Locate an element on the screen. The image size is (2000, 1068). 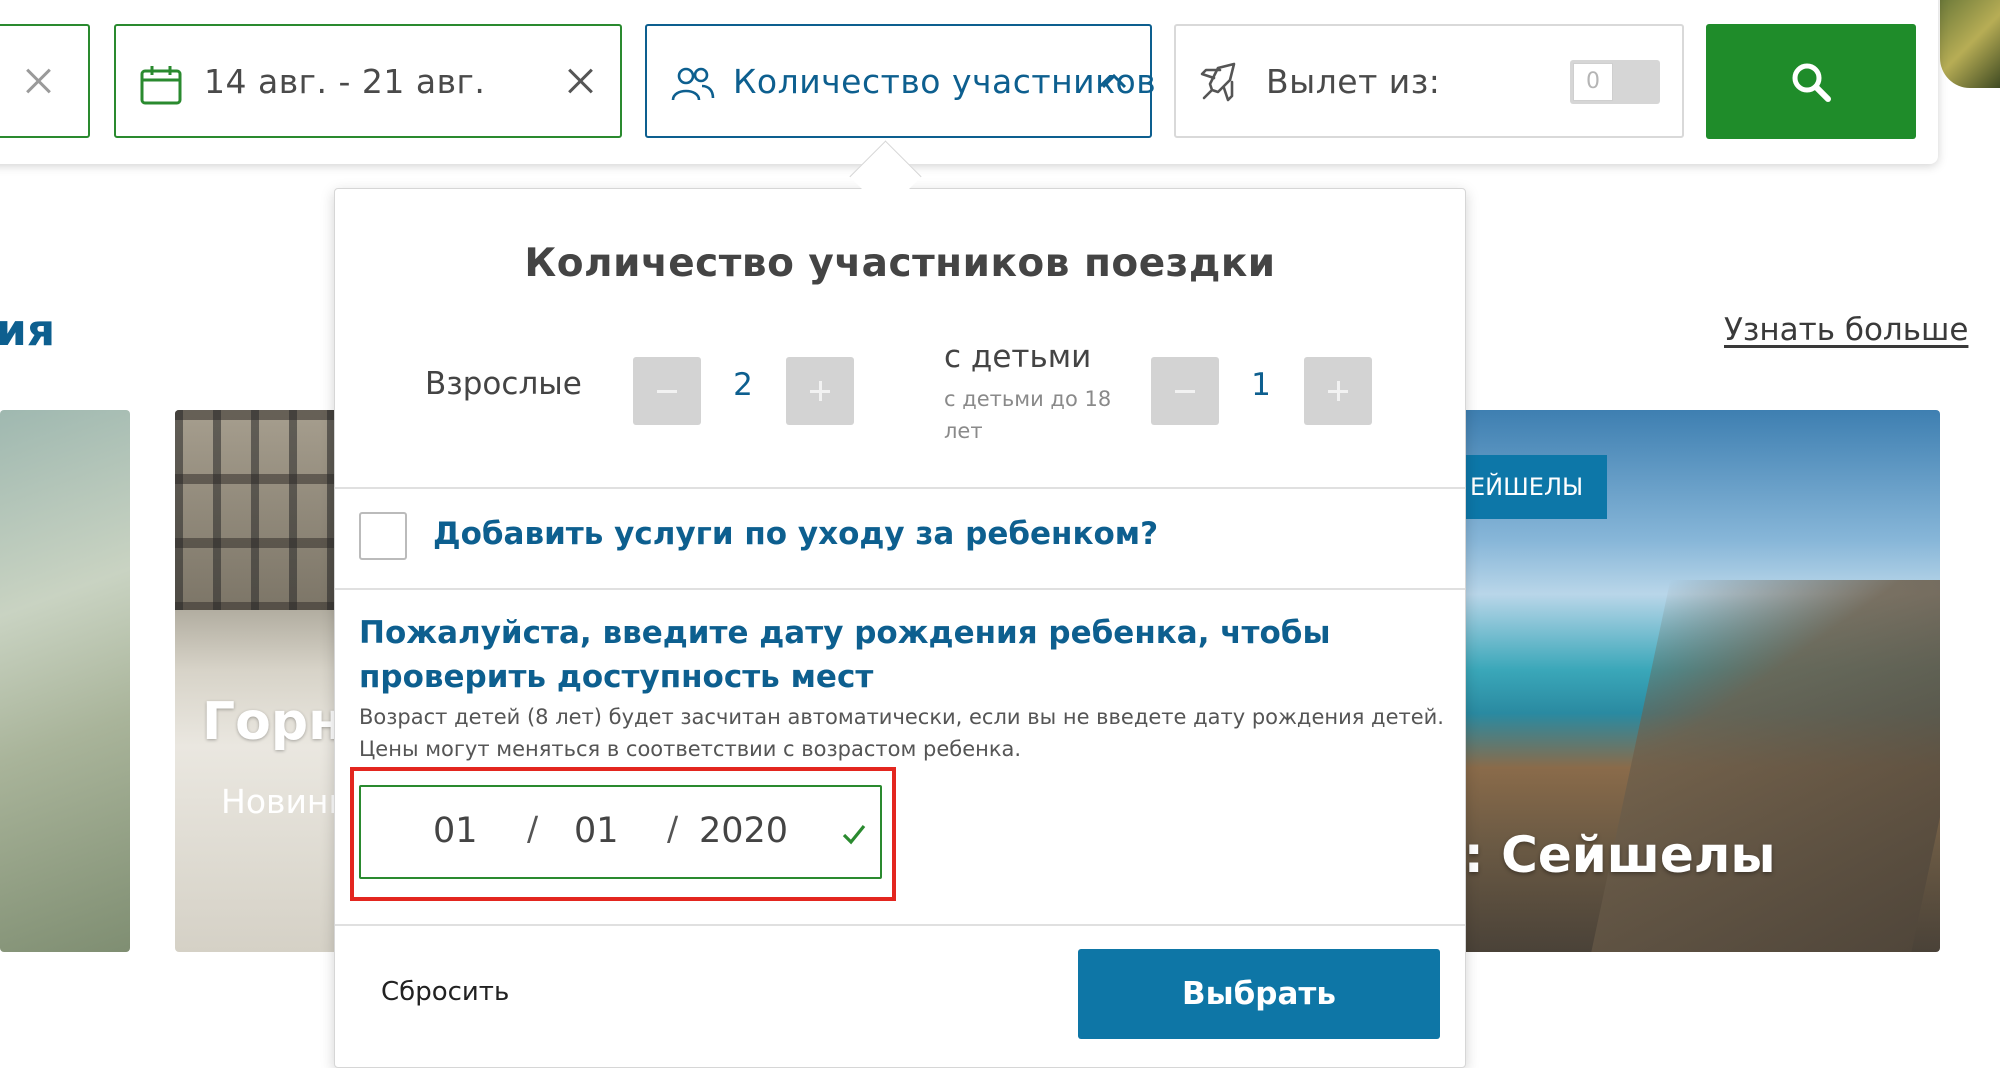
children-increment-button is located at coordinates (1338, 391).